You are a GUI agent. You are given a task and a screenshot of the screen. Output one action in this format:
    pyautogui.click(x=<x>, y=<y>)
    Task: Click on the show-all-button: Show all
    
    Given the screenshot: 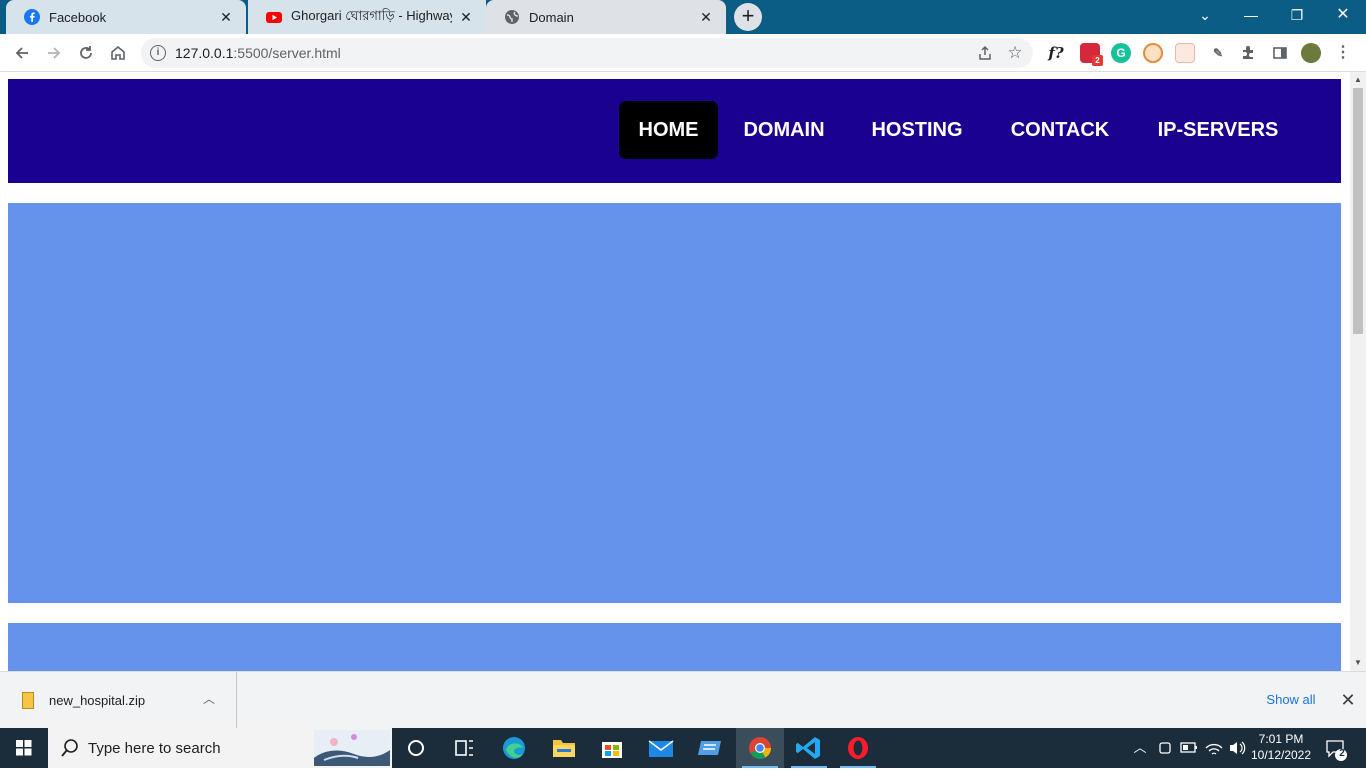 What is the action you would take?
    pyautogui.click(x=1291, y=700)
    